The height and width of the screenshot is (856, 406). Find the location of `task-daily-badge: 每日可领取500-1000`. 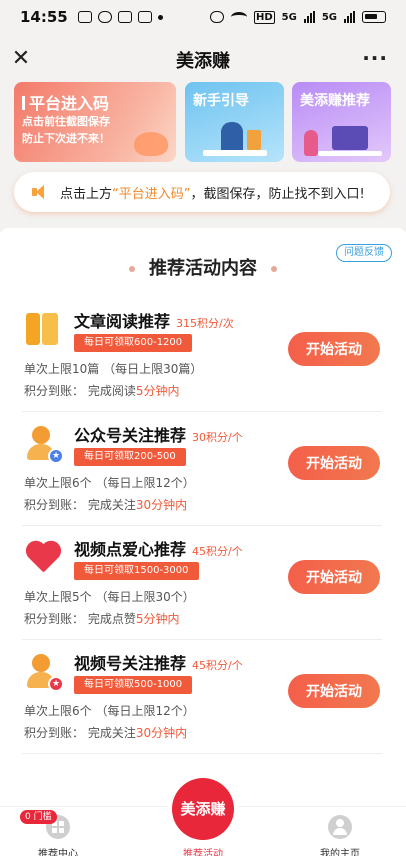

task-daily-badge: 每日可领取500-1000 is located at coordinates (133, 685).